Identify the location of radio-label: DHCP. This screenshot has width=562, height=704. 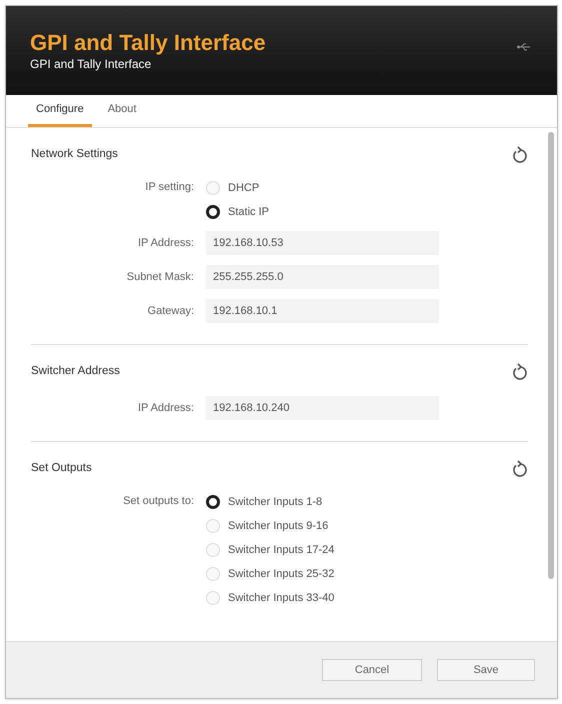
(244, 188).